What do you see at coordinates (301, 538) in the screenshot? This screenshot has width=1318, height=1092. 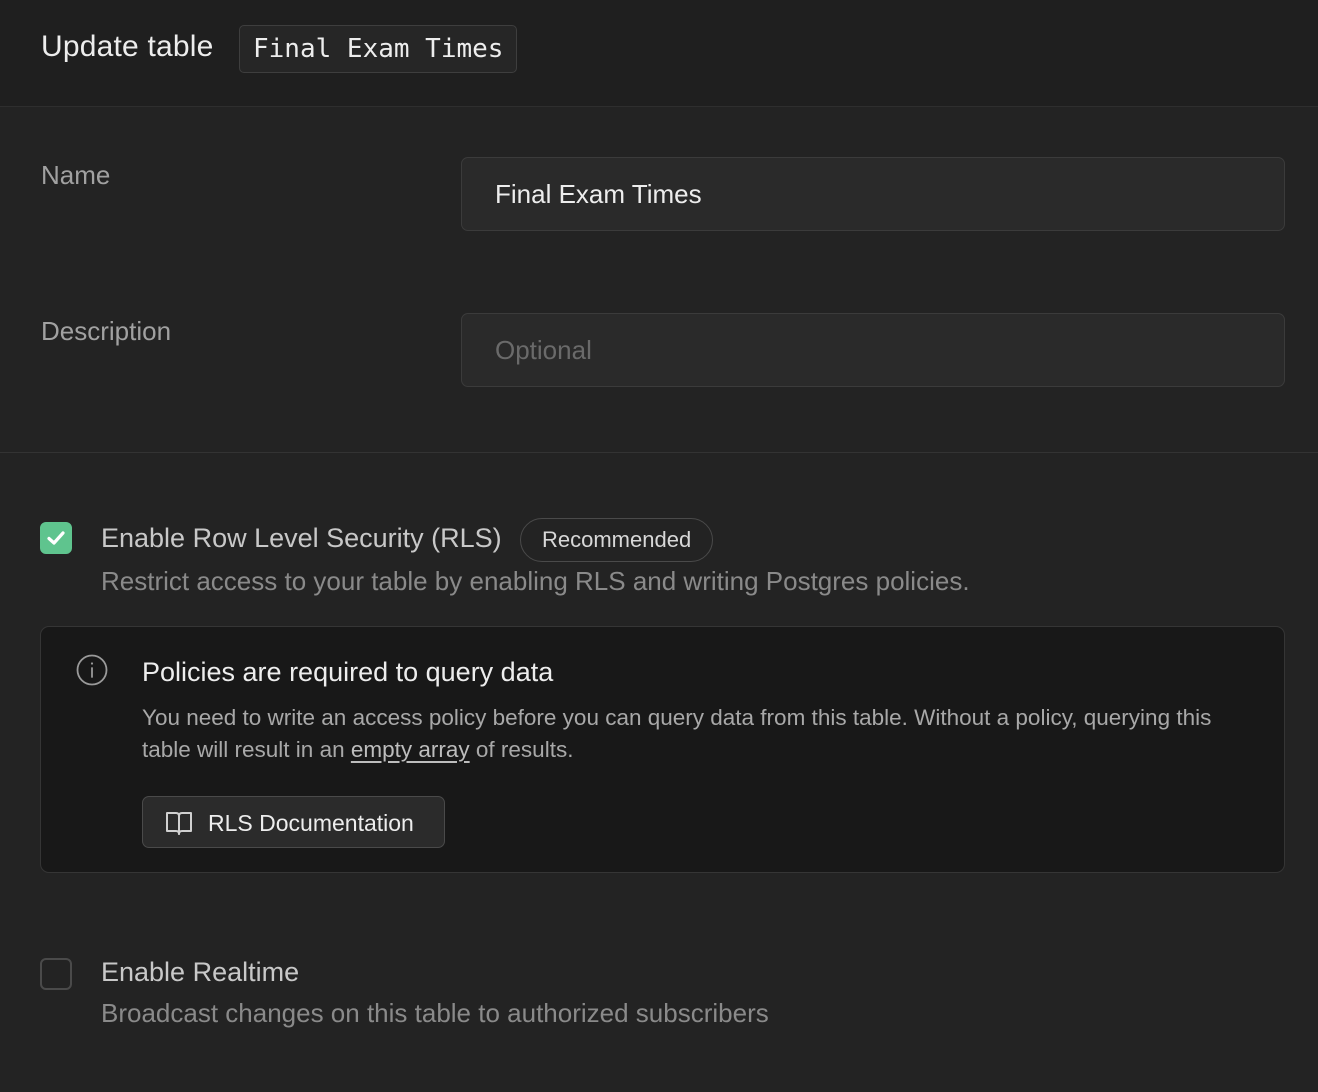 I see `rls-title: Enable Row Level Security (RLS)` at bounding box center [301, 538].